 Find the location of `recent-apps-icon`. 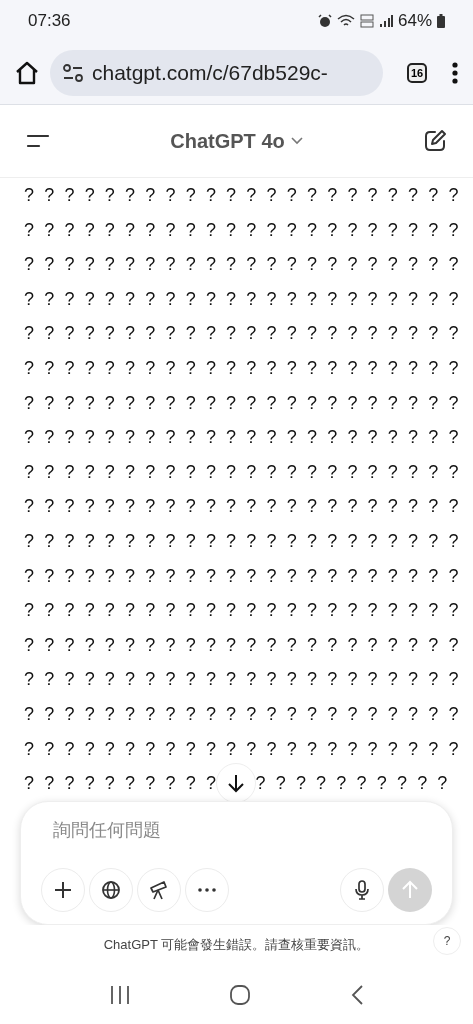

recent-apps-icon is located at coordinates (120, 994).